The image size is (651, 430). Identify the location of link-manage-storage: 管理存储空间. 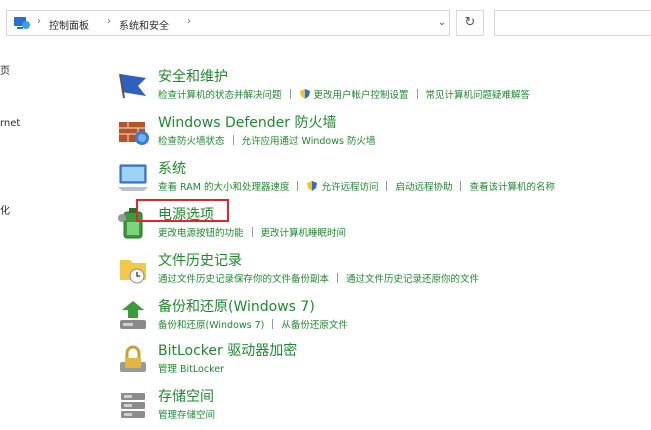
(186, 414).